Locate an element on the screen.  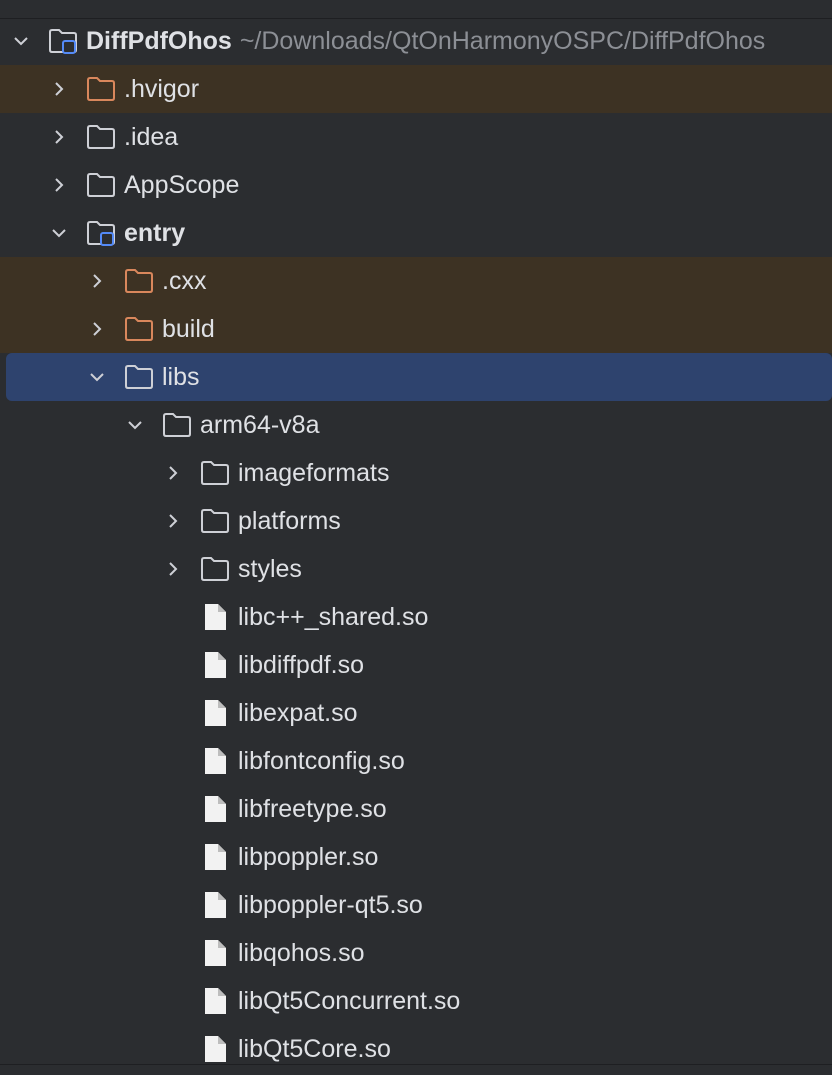
tree-label-file: libfreetype.so is located at coordinates (312, 809).